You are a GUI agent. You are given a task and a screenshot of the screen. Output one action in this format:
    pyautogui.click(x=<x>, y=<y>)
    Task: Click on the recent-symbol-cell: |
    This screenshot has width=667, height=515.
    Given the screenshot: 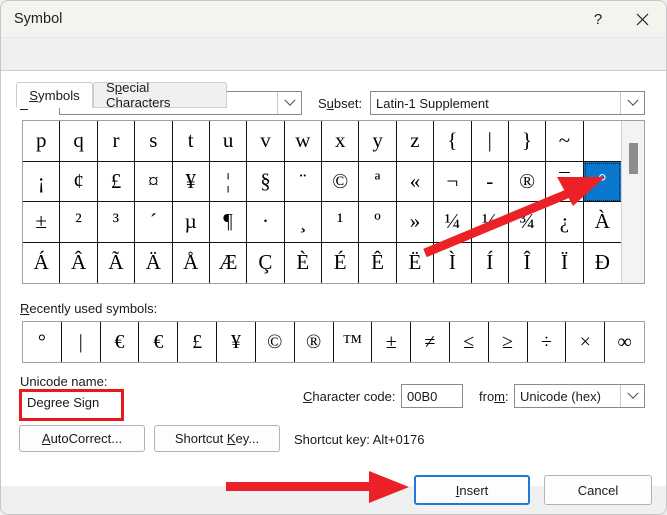 What is the action you would take?
    pyautogui.click(x=81, y=342)
    